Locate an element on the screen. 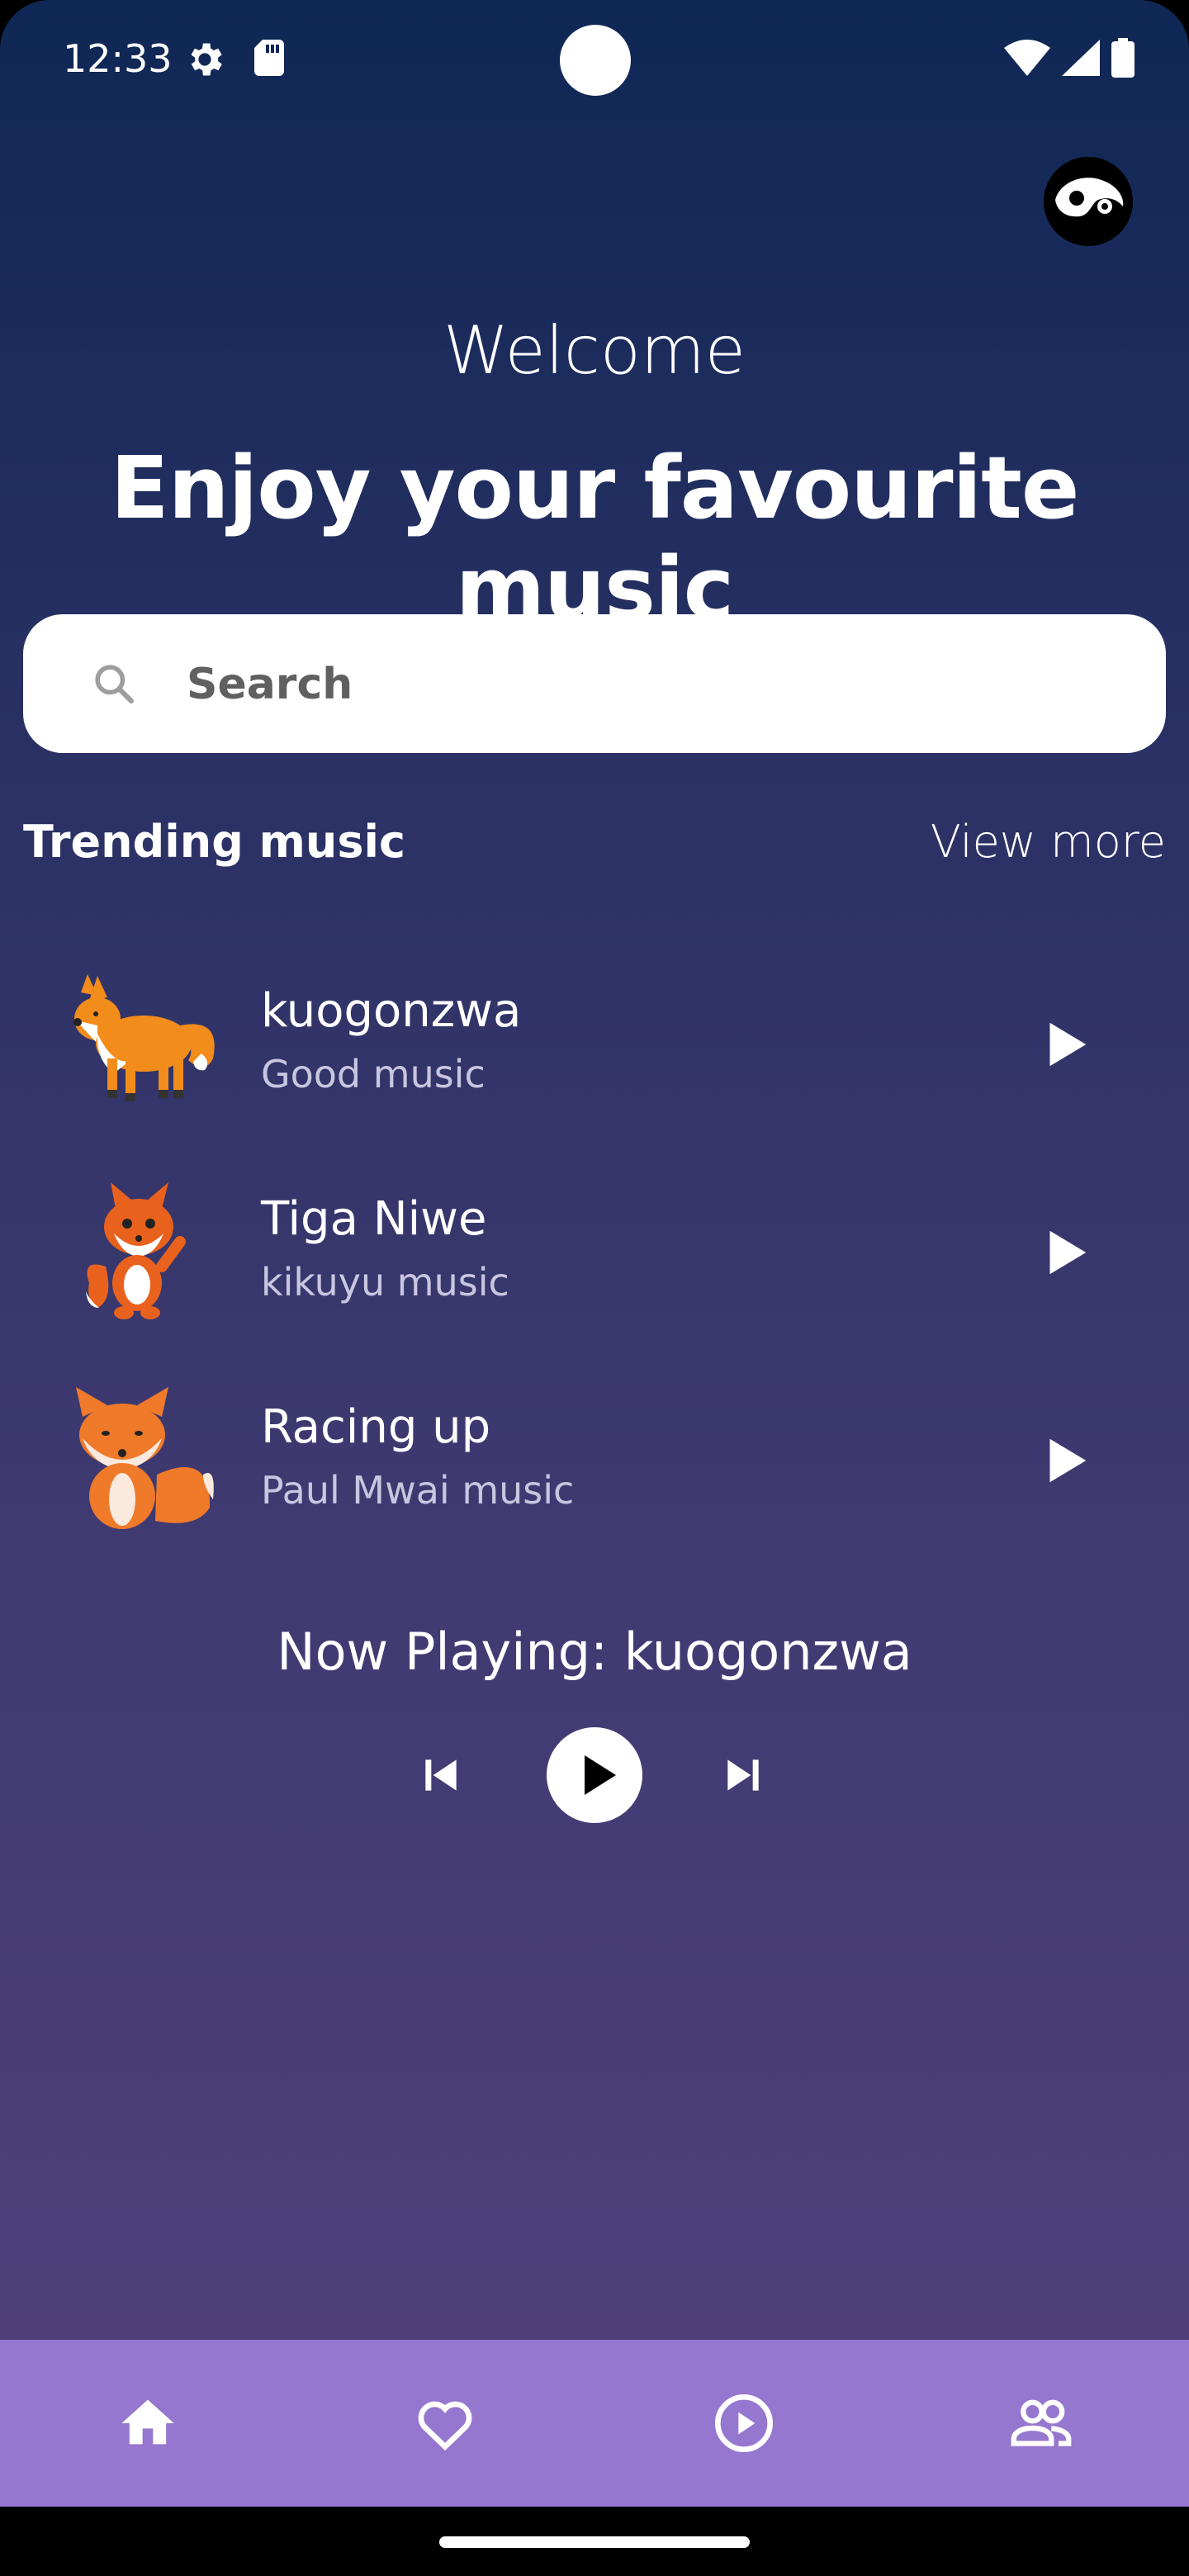  battery-icon is located at coordinates (1123, 60).